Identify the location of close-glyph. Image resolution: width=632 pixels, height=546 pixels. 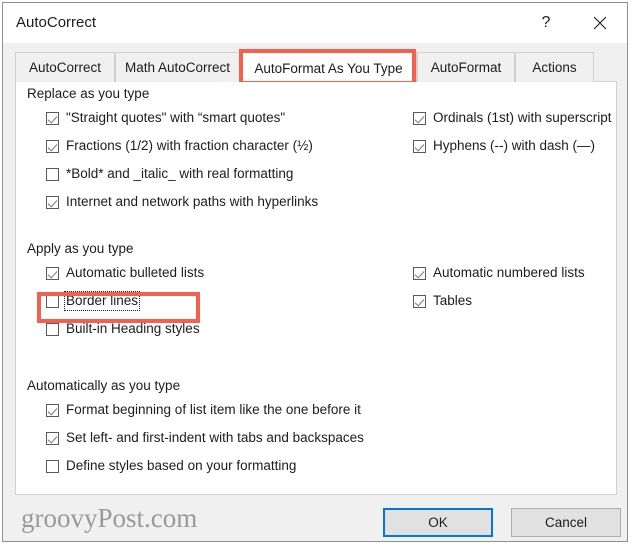
(600, 23).